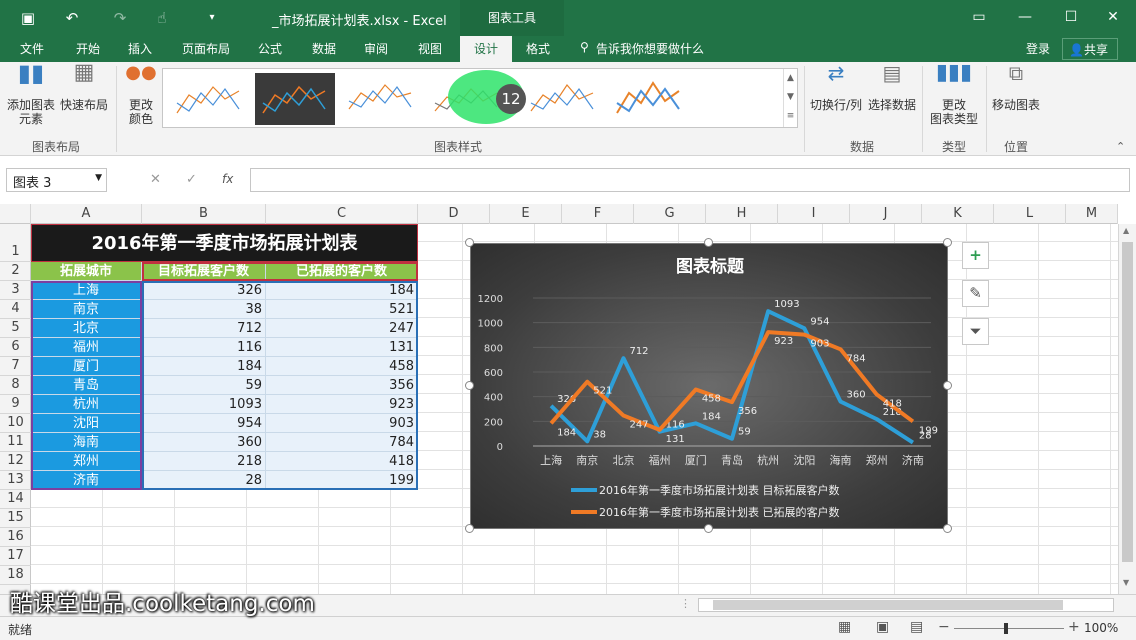  I want to click on select-all-corner, so click(15, 214).